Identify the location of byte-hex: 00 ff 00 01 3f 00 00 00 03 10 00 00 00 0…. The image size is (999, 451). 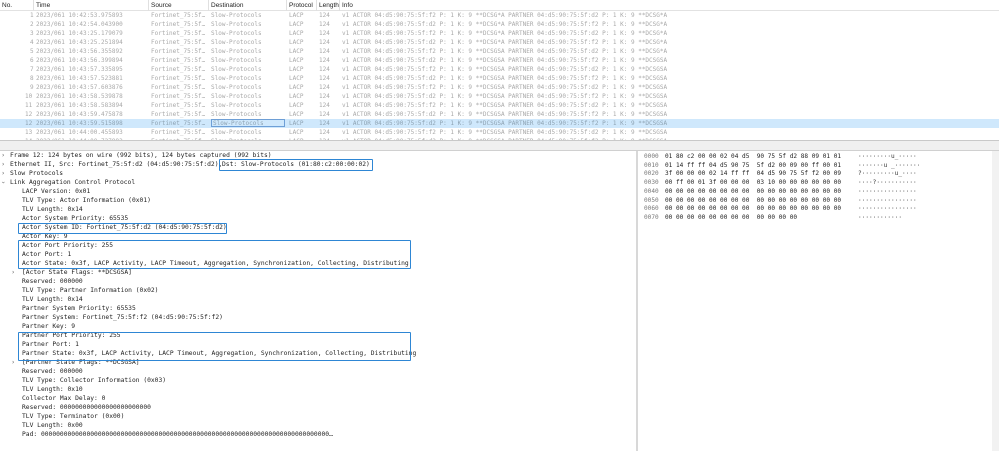
(753, 183).